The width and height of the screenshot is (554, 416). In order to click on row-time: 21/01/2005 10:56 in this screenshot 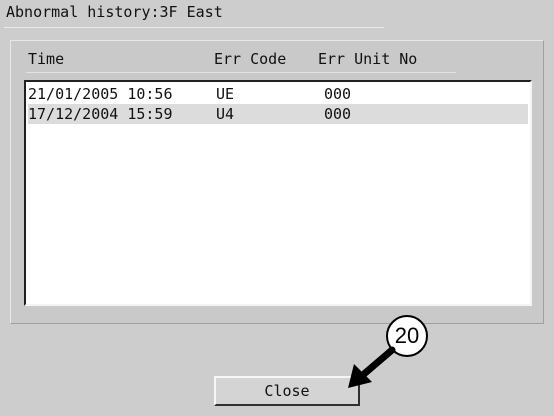, I will do `click(100, 94)`.